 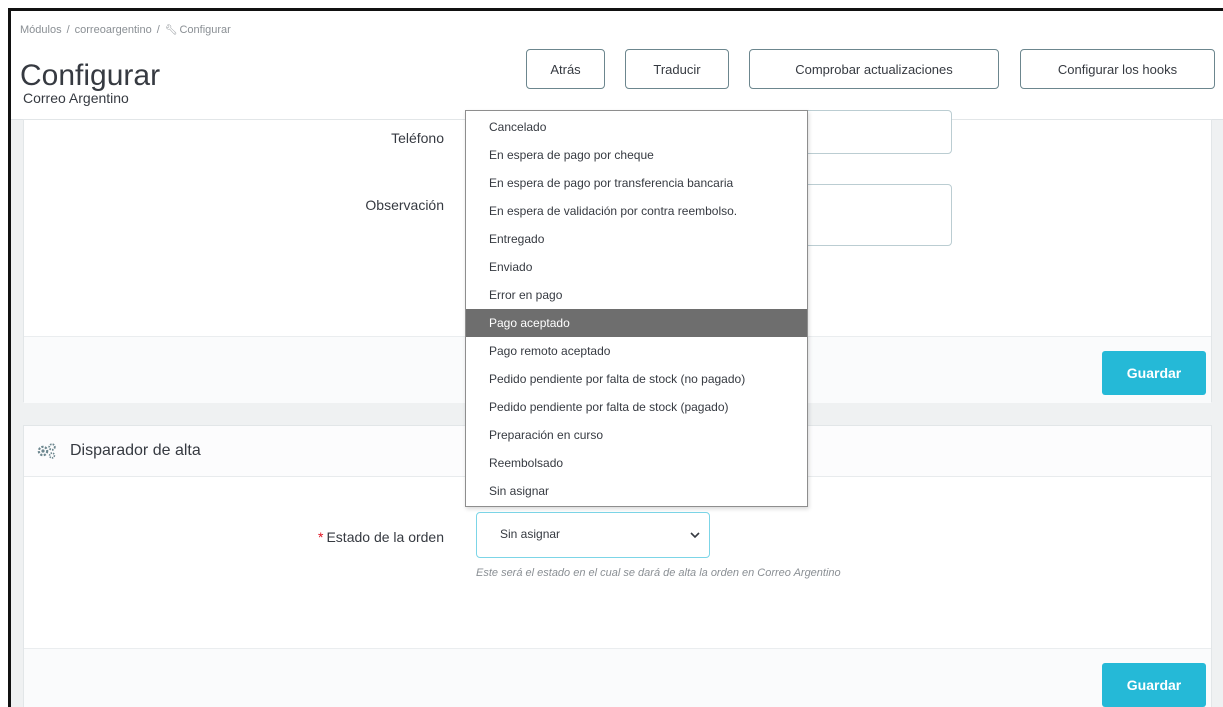 What do you see at coordinates (636, 267) in the screenshot?
I see `dropdown-option: Enviado` at bounding box center [636, 267].